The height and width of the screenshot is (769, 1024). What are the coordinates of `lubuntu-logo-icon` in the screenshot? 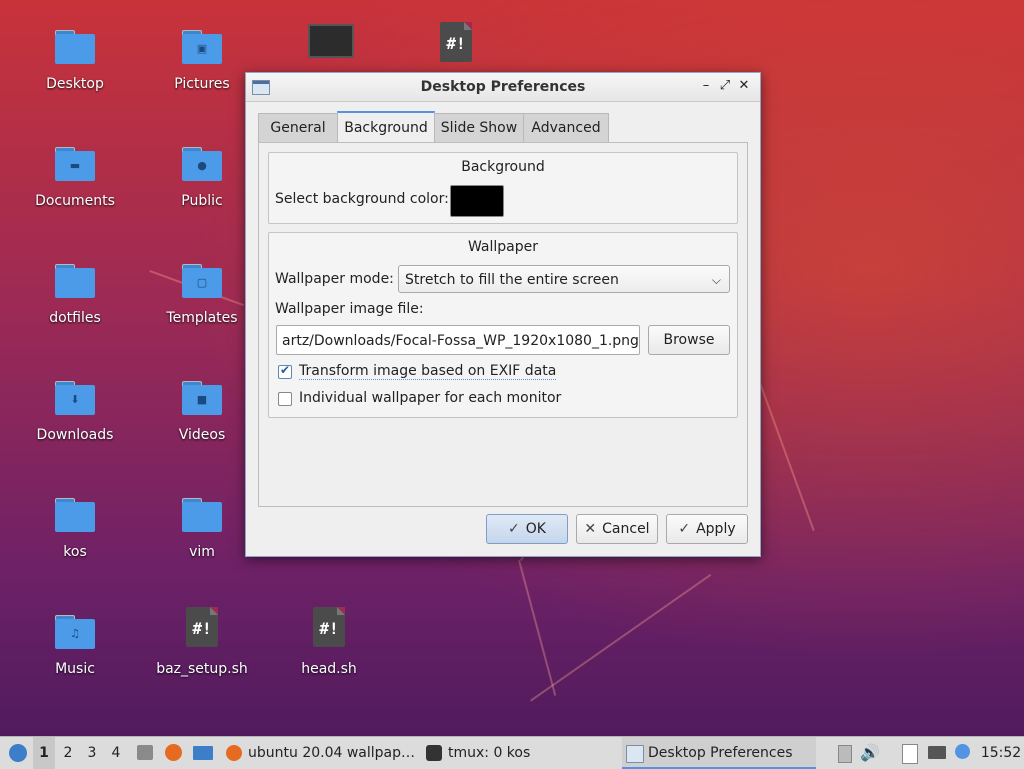 It's located at (18, 753).